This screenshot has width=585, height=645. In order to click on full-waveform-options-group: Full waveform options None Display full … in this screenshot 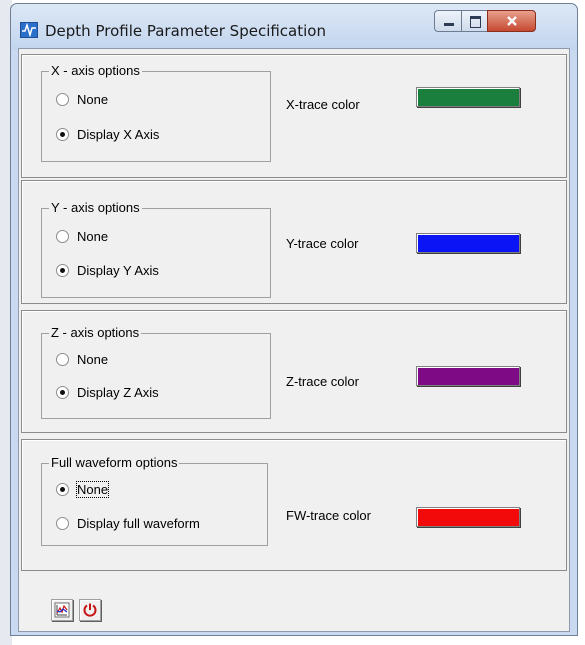, I will do `click(154, 500)`.